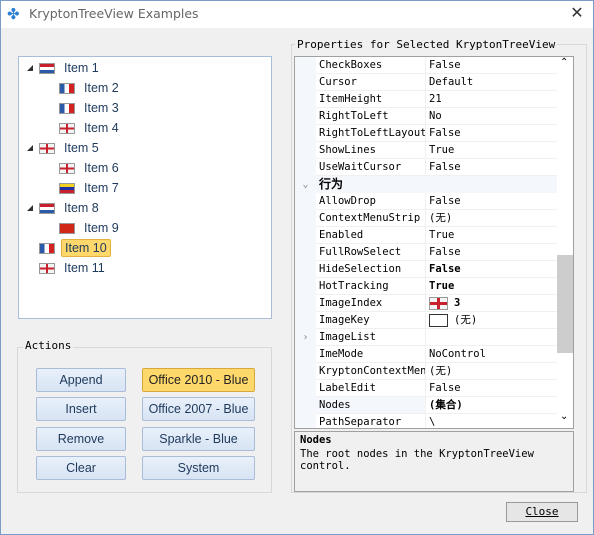 The height and width of the screenshot is (535, 594). Describe the element at coordinates (446, 405) in the screenshot. I see `property-value-text: (集合)` at that location.